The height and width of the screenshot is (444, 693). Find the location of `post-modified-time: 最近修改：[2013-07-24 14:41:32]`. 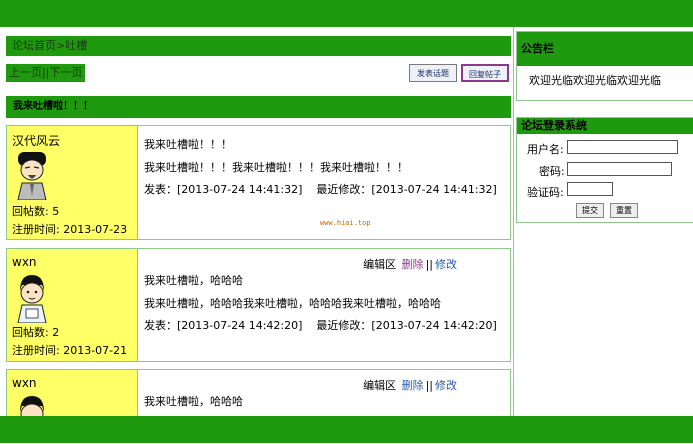

post-modified-time: 最近修改：[2013-07-24 14:41:32] is located at coordinates (406, 189).